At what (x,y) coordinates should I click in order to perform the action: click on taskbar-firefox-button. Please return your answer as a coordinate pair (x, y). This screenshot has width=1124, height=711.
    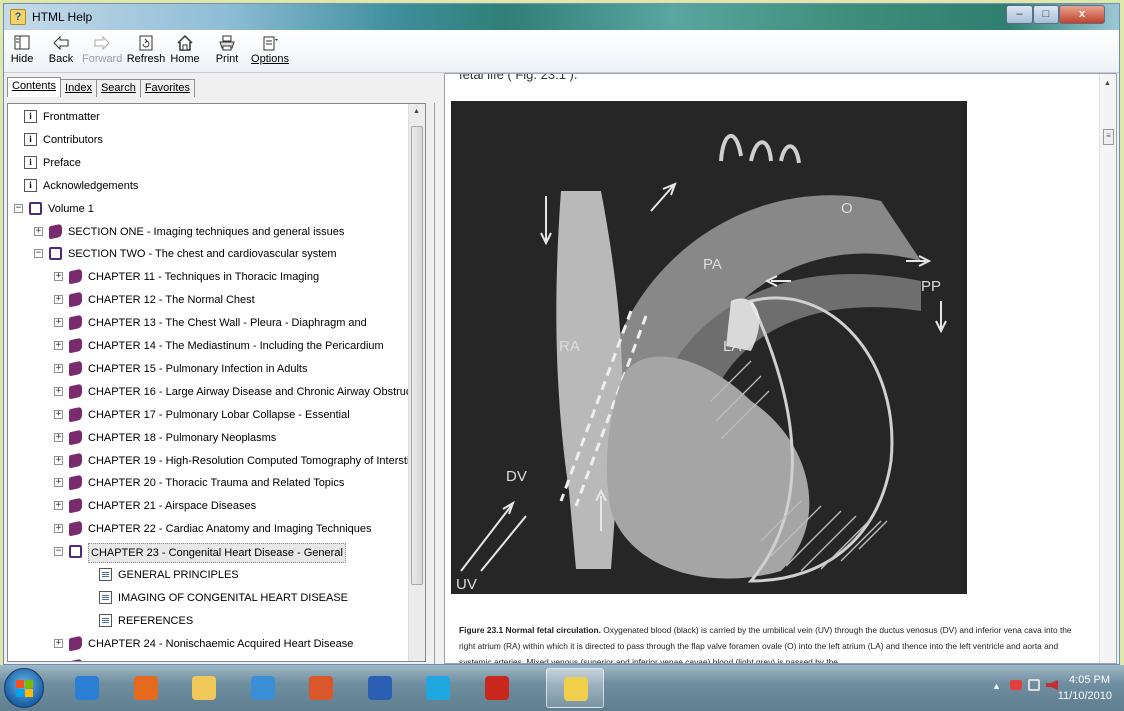
    Looking at the image, I should click on (146, 688).